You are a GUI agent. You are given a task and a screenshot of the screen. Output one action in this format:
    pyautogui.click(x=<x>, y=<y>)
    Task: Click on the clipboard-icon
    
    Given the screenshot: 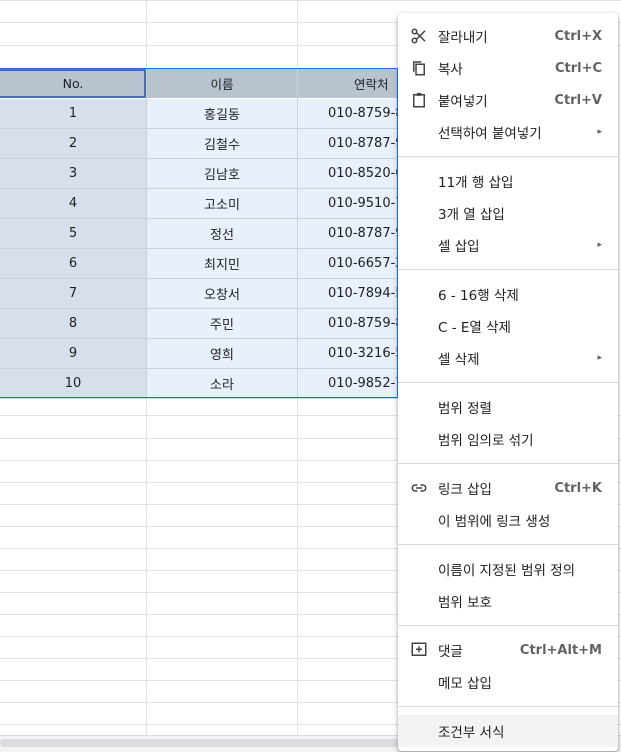 What is the action you would take?
    pyautogui.click(x=419, y=100)
    